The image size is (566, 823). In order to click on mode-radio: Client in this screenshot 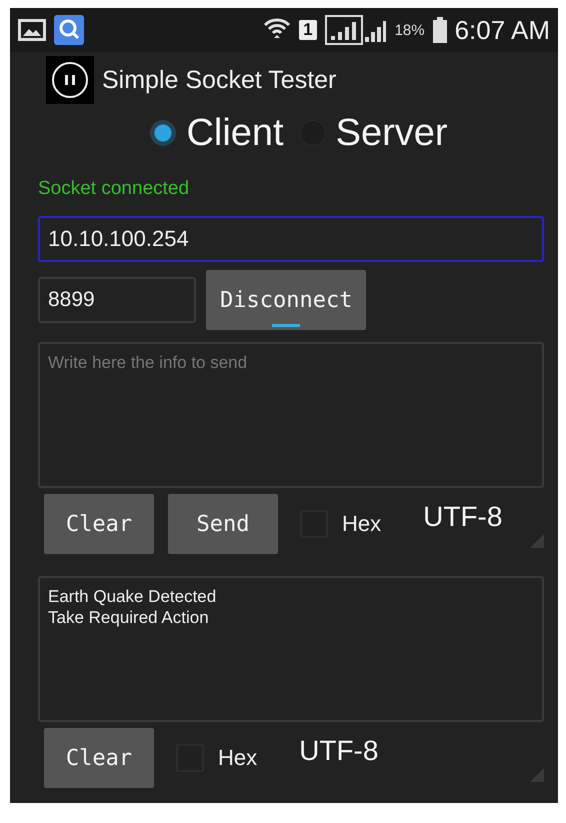, I will do `click(217, 133)`.